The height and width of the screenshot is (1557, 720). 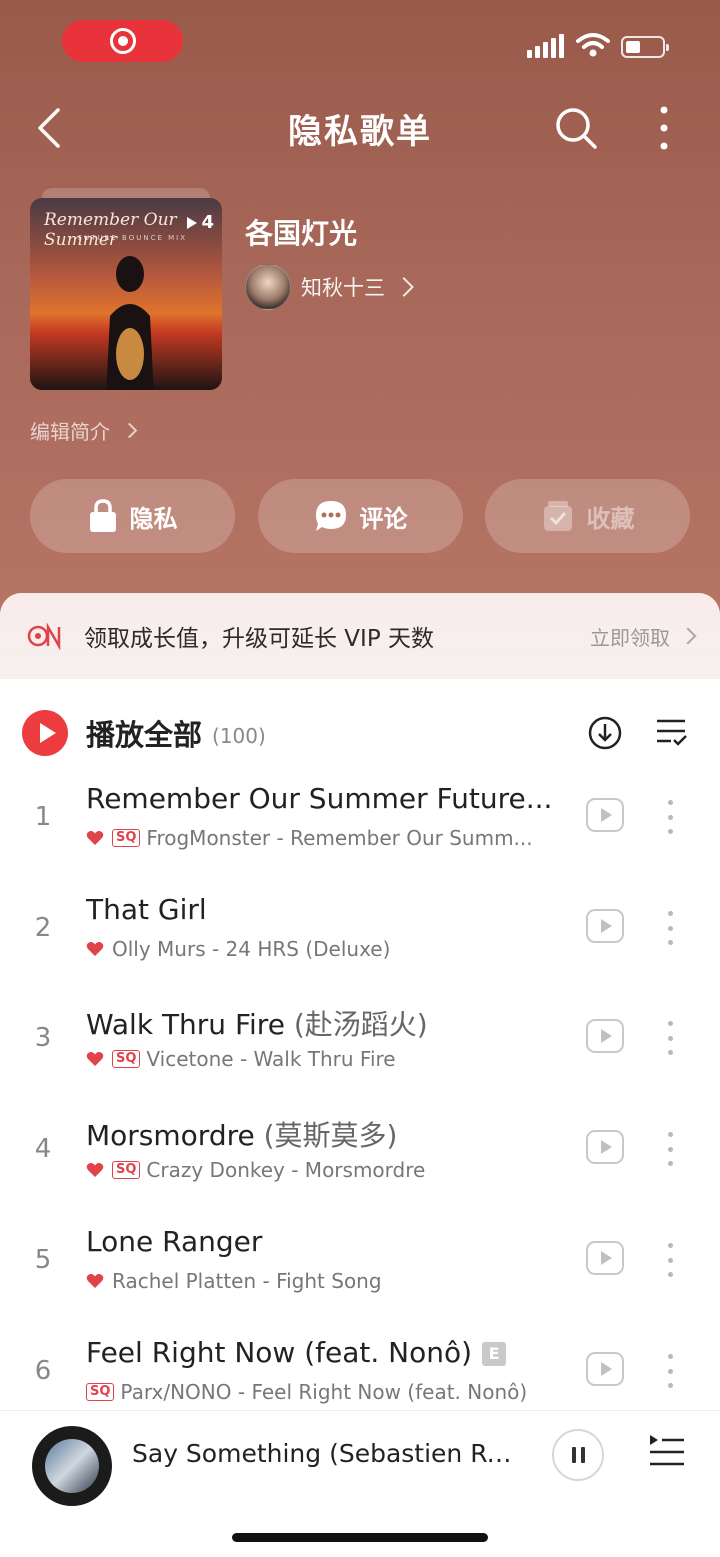 What do you see at coordinates (185, 1024) in the screenshot?
I see `song-title-text: Walk Thru Fire` at bounding box center [185, 1024].